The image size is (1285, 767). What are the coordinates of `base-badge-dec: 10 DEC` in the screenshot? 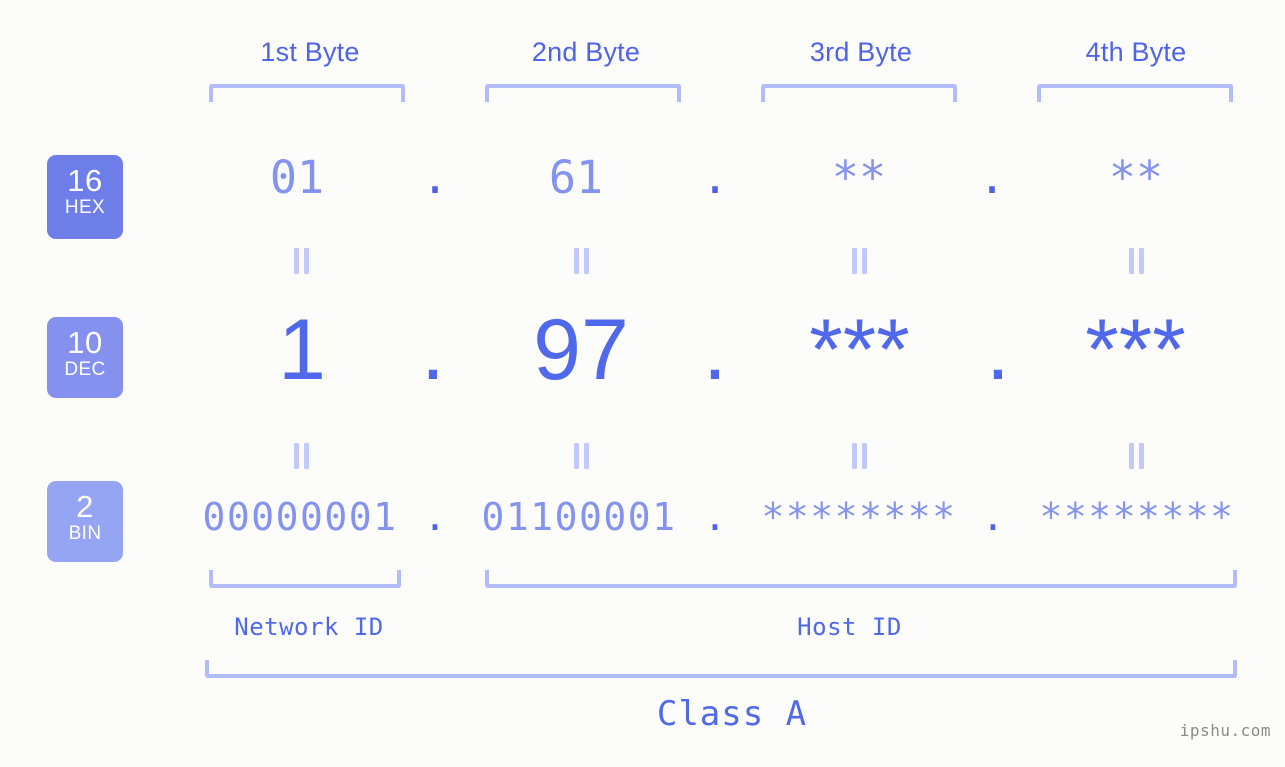 It's located at (85, 357).